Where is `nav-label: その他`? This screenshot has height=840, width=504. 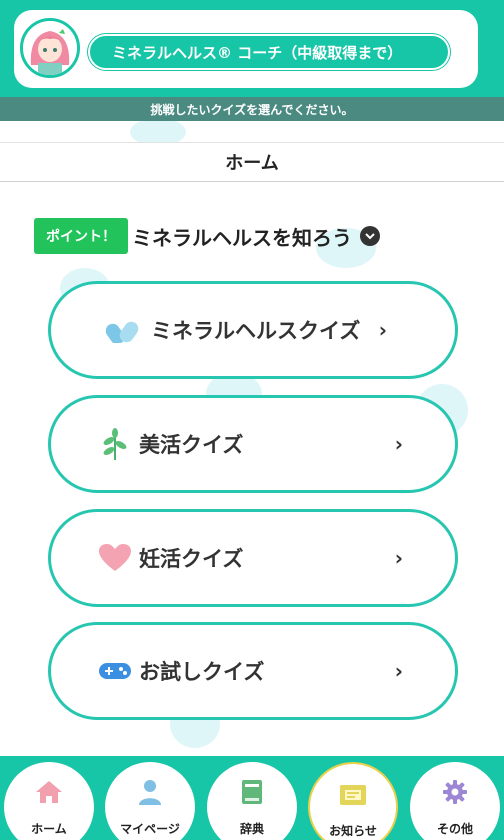 nav-label: その他 is located at coordinates (454, 829).